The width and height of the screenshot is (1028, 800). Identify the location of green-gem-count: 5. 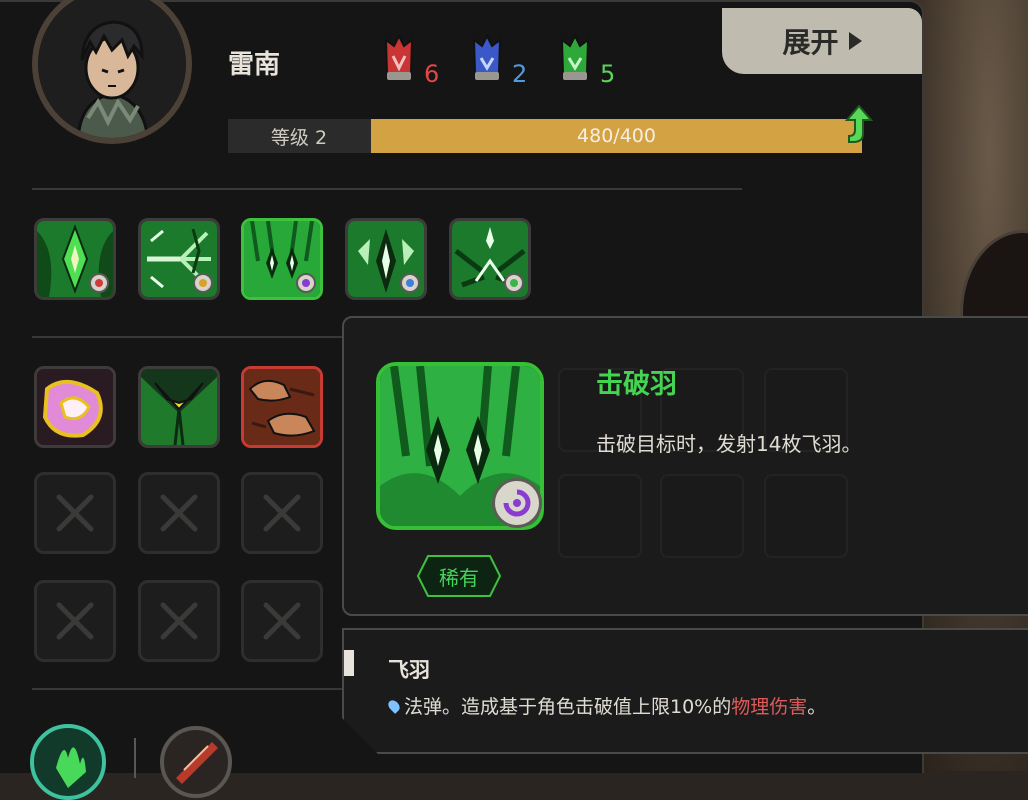
(608, 74).